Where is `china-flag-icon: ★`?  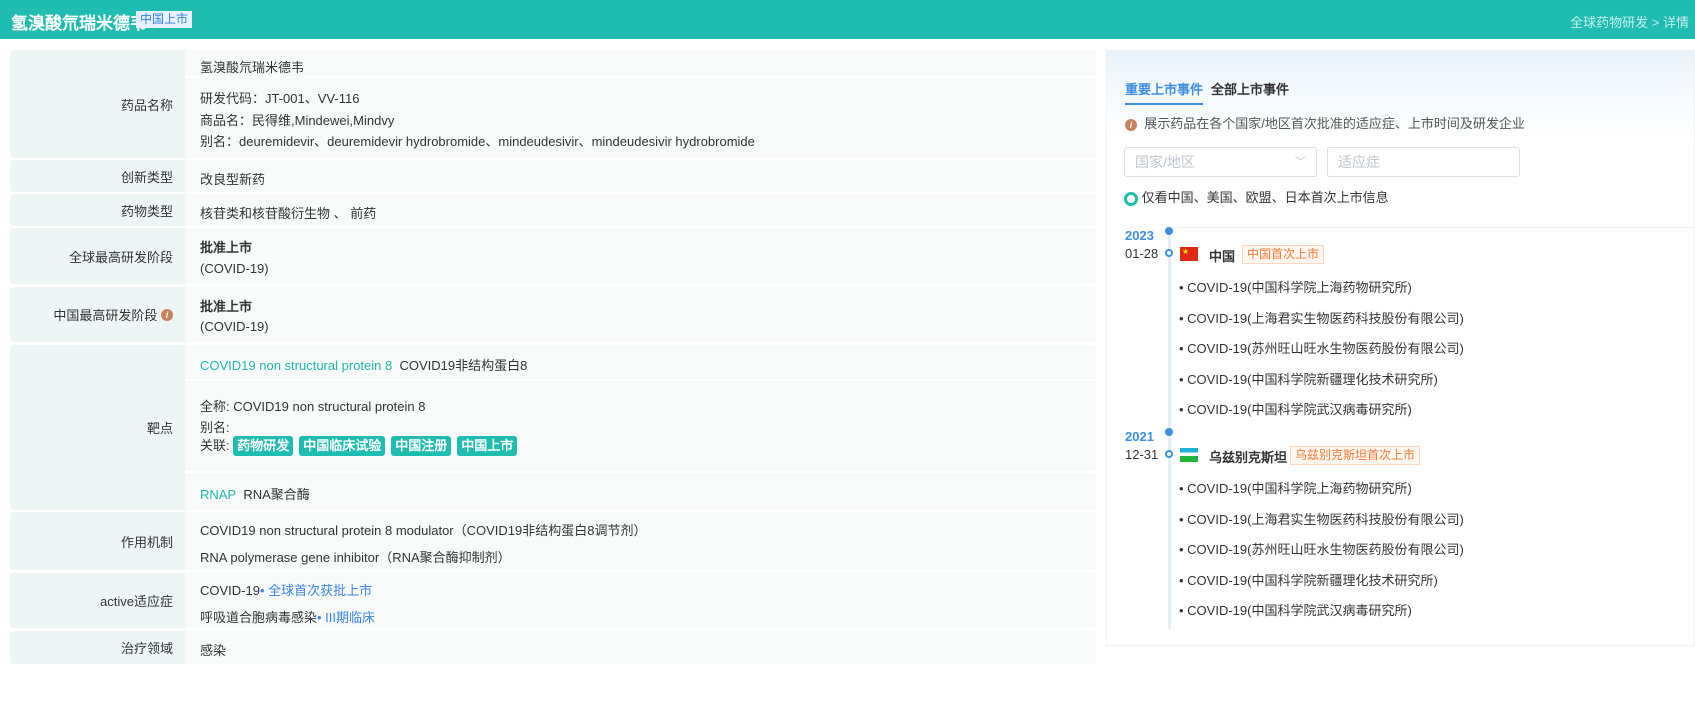
china-flag-icon: ★ is located at coordinates (1189, 254).